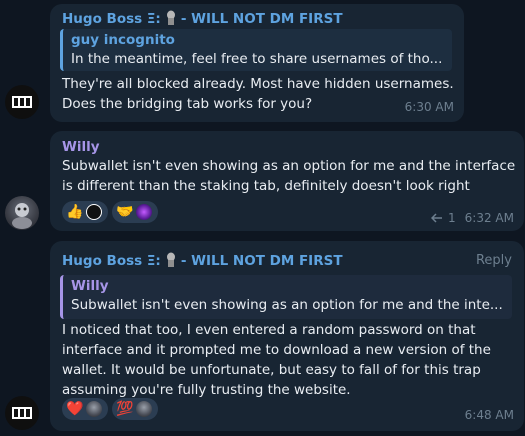 The width and height of the screenshot is (525, 436). What do you see at coordinates (85, 212) in the screenshot?
I see `reaction-thumbs-up: 👍` at bounding box center [85, 212].